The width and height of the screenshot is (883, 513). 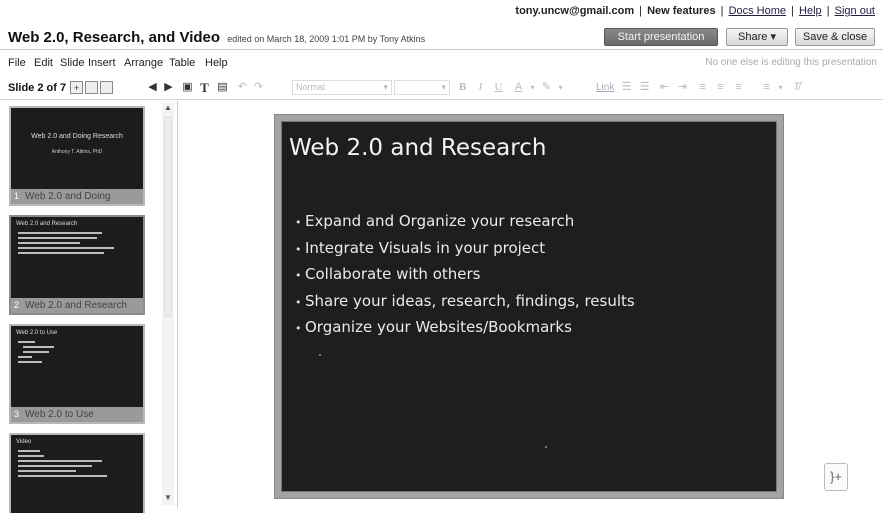 I want to click on slide-thumbnail-4: Video, so click(x=77, y=473).